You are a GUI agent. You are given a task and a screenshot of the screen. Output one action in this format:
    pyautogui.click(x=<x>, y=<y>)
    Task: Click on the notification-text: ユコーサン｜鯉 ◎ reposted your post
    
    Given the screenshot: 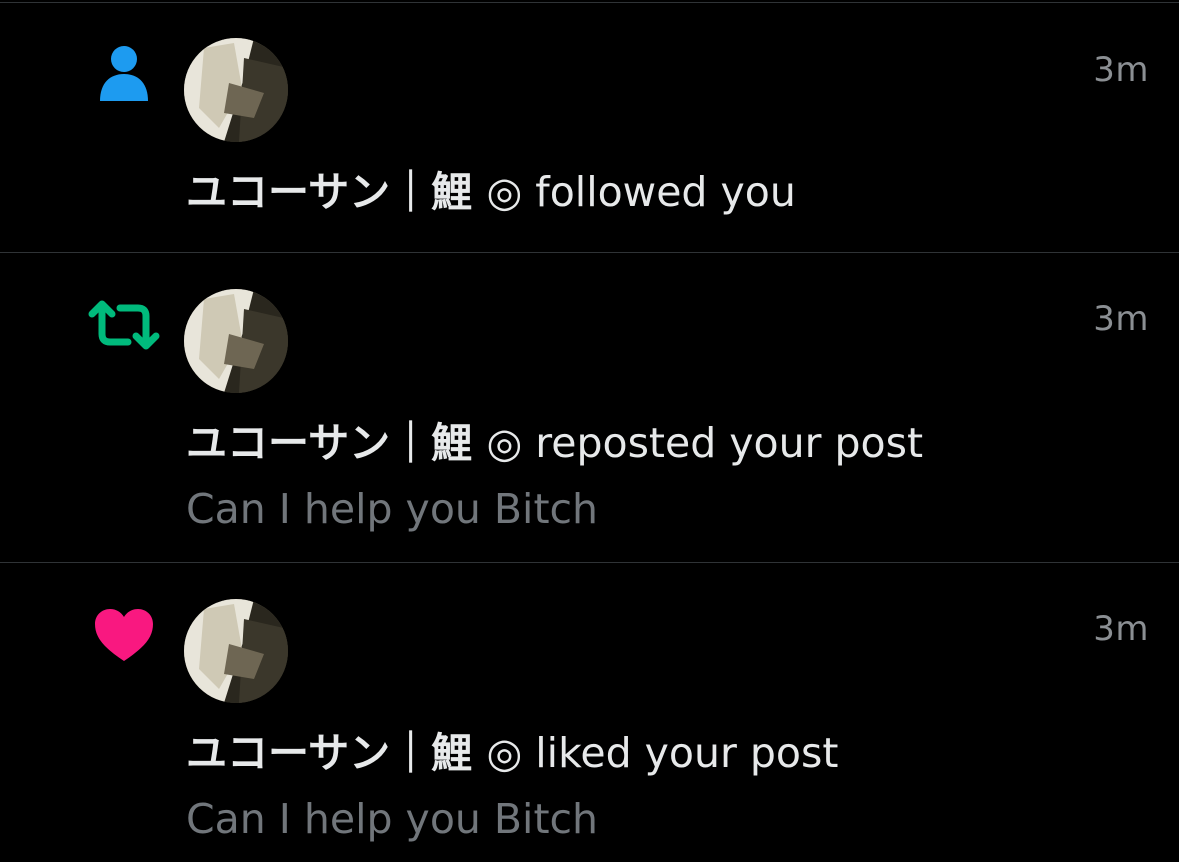 What is the action you would take?
    pyautogui.click(x=555, y=443)
    